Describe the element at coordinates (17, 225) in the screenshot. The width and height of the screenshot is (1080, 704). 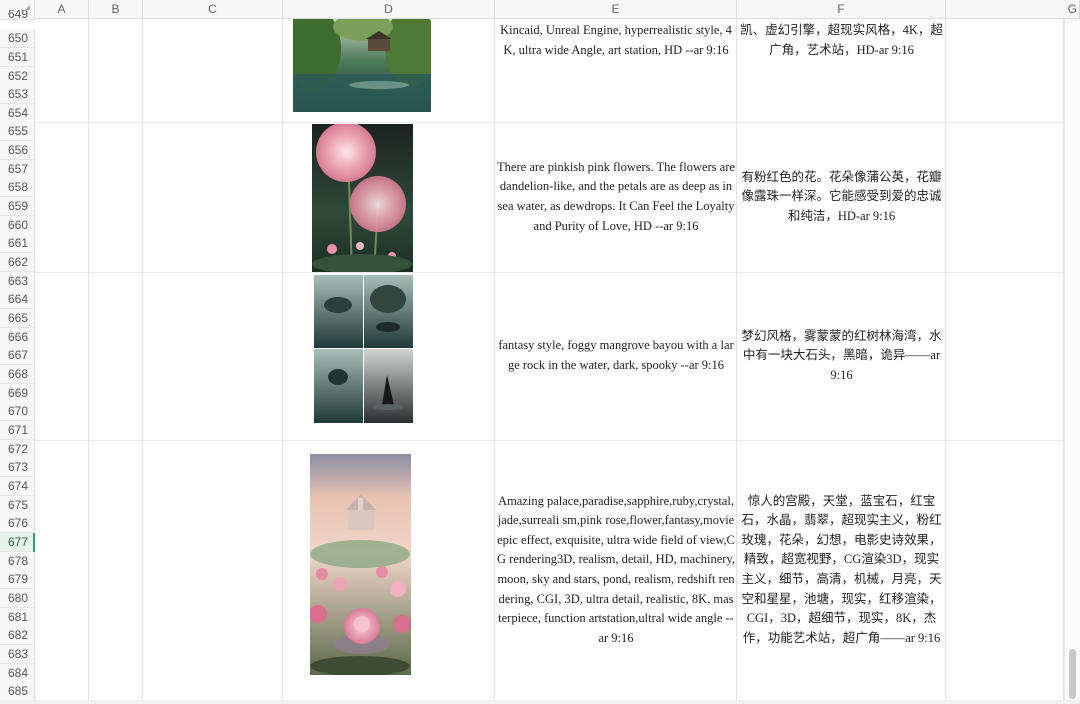
I see `row-header: 660` at that location.